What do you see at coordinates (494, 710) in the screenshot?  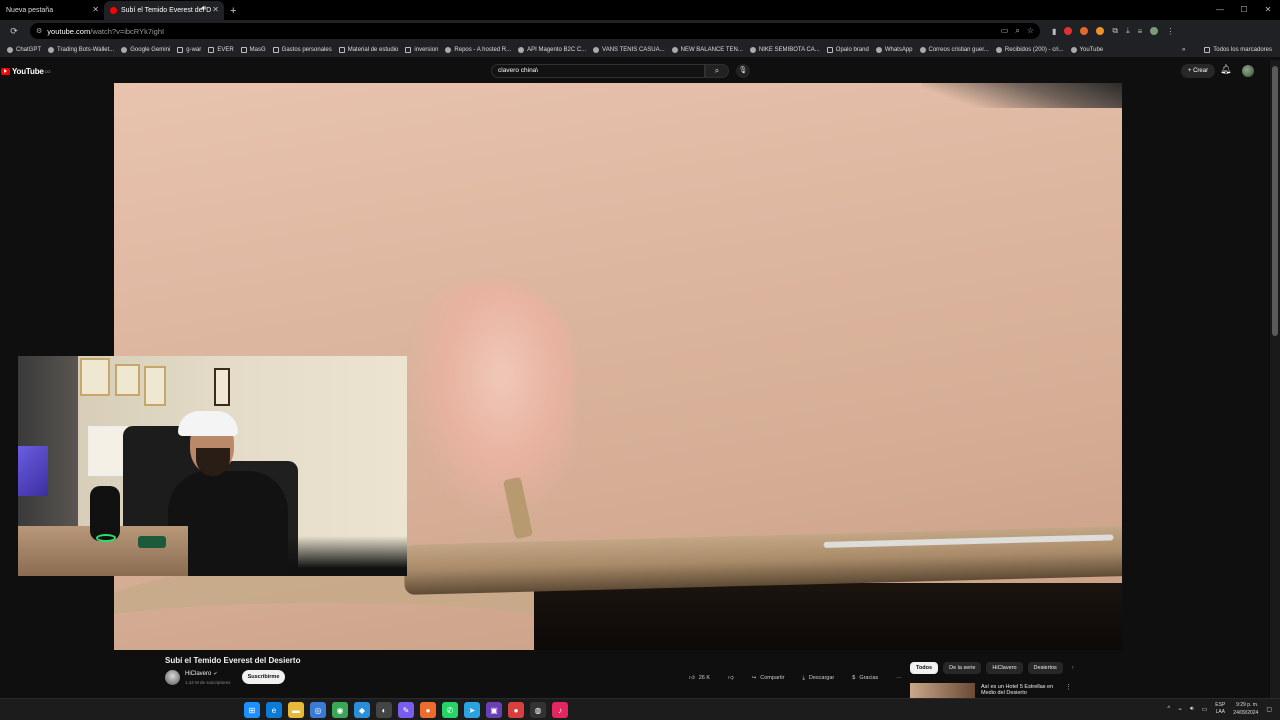 I see `visual-studio-icon: ▣` at bounding box center [494, 710].